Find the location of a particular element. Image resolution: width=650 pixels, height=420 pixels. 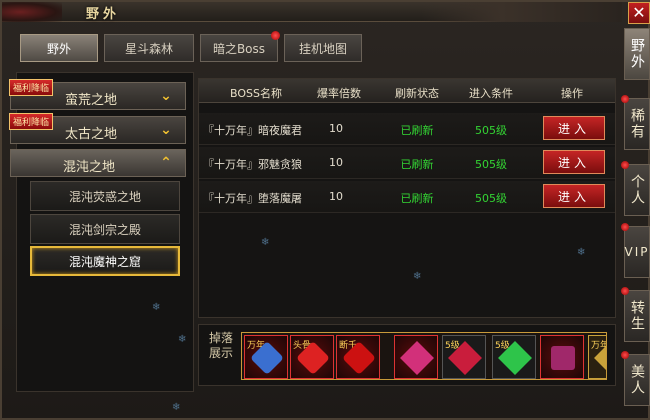

tab-label: 挂机地图 is located at coordinates (322, 48).